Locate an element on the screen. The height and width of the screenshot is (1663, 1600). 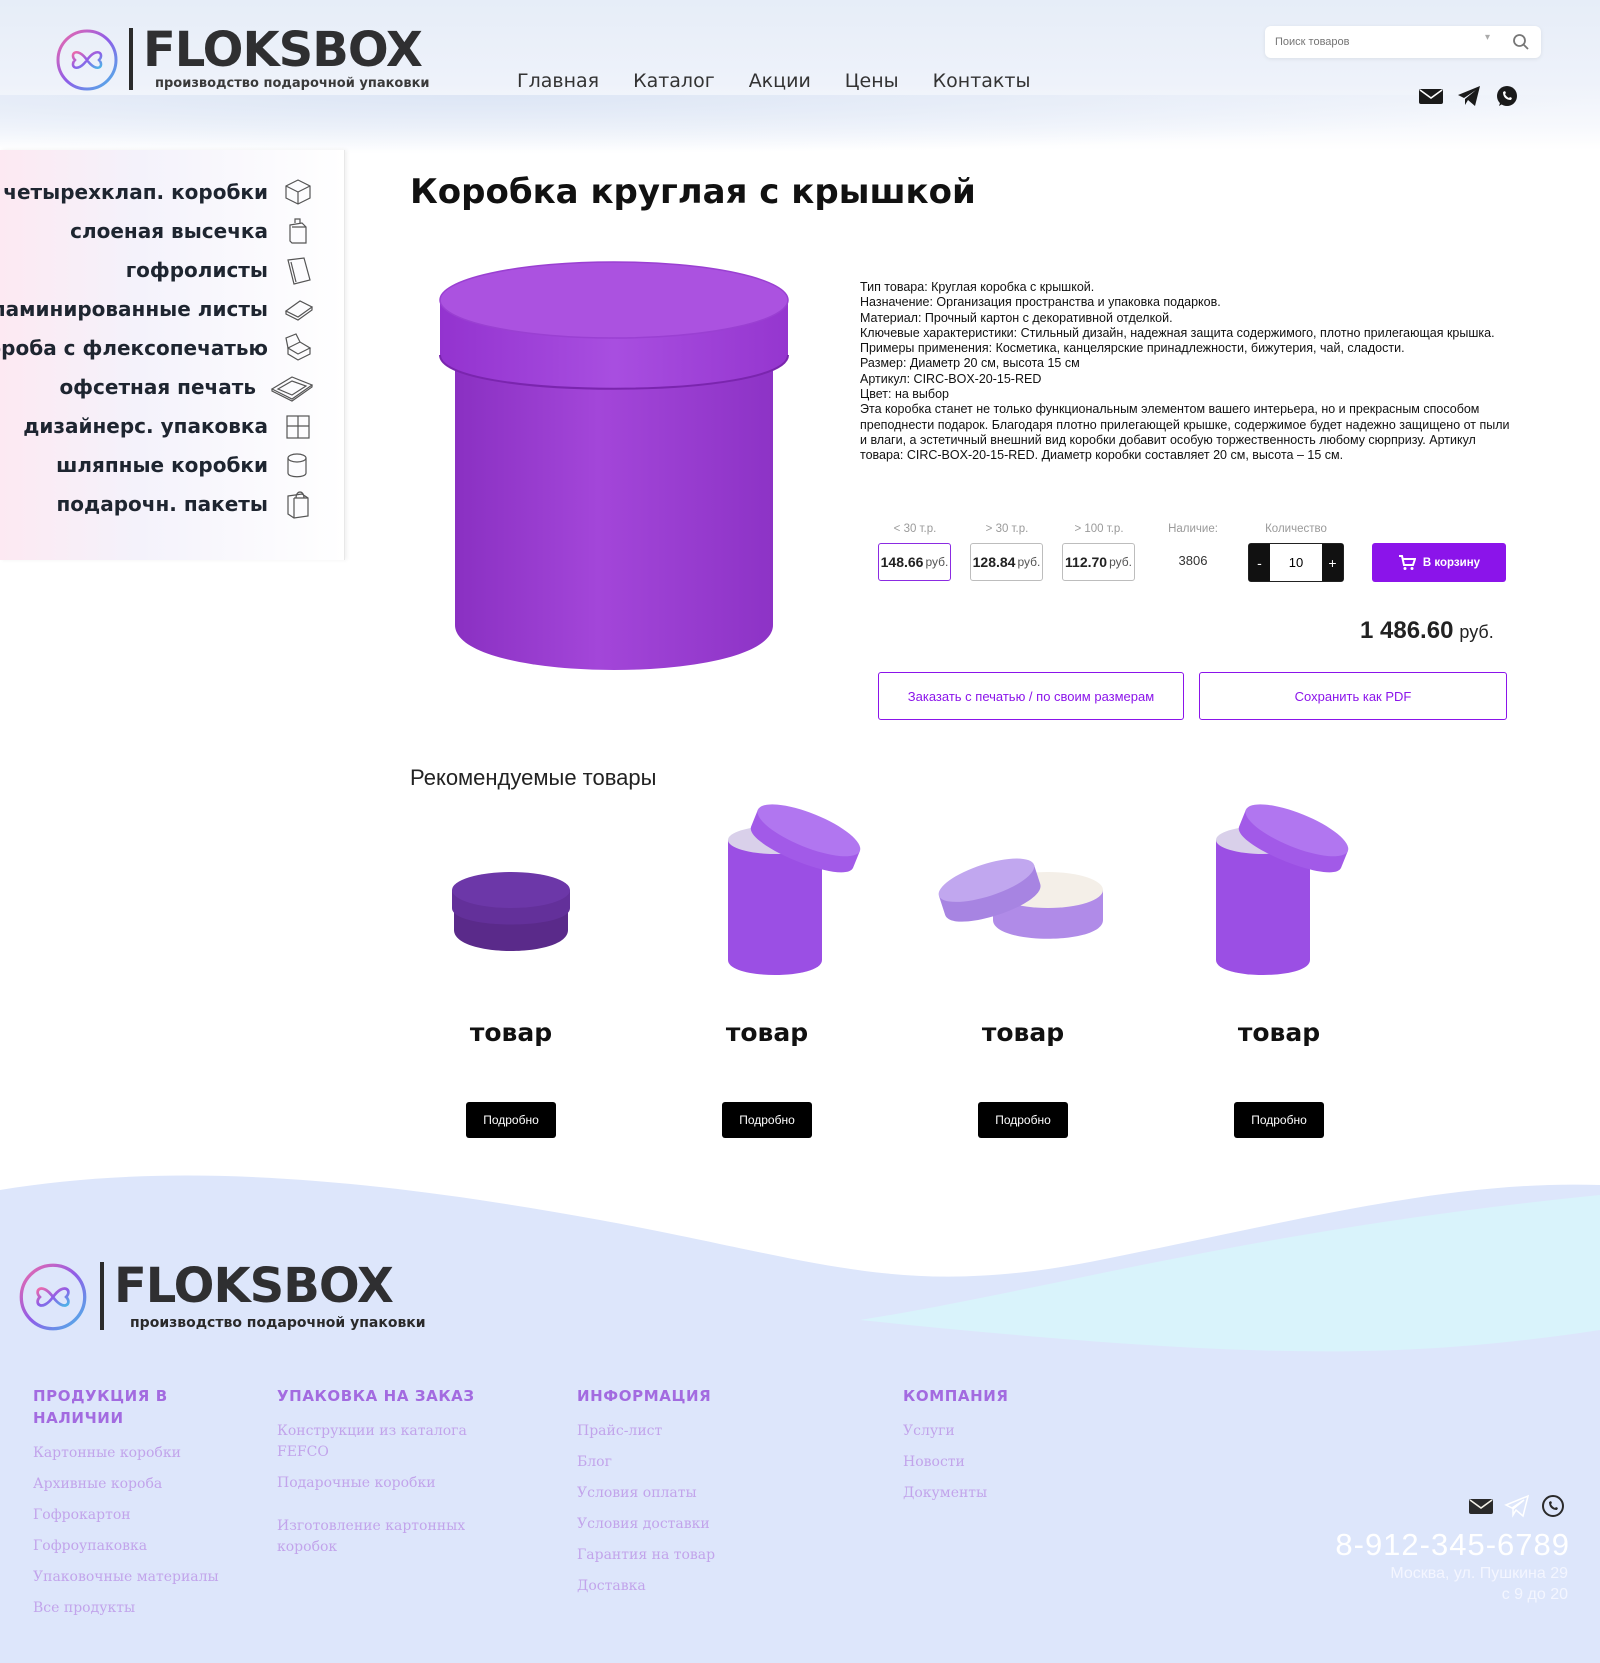
sheet-icon is located at coordinates (299, 271).